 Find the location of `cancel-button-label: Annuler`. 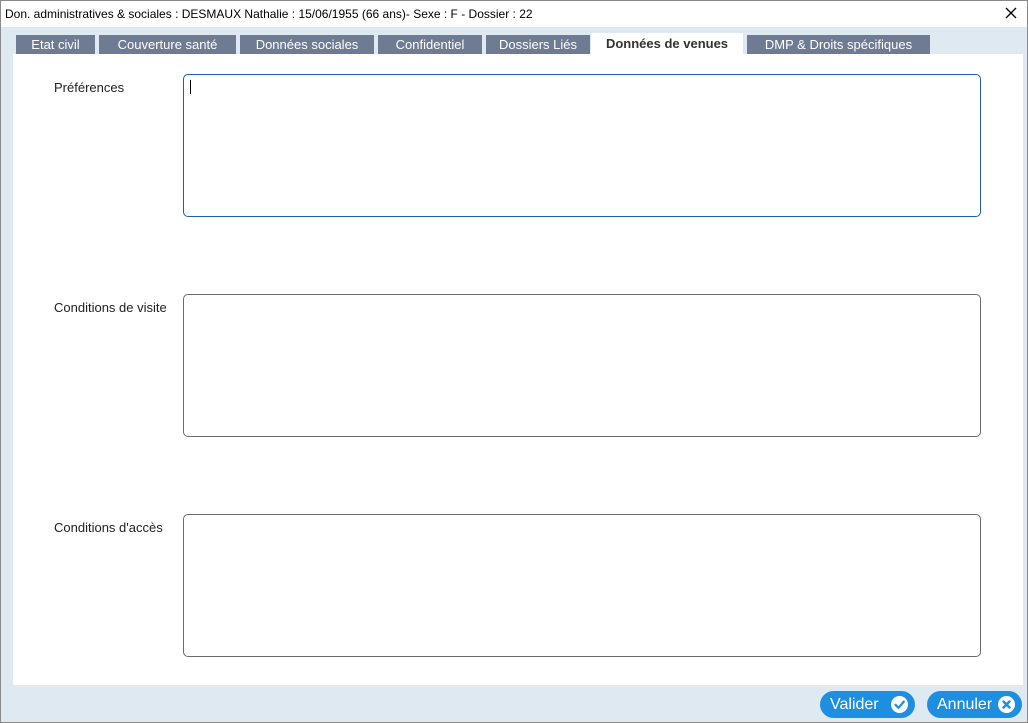

cancel-button-label: Annuler is located at coordinates (965, 704).